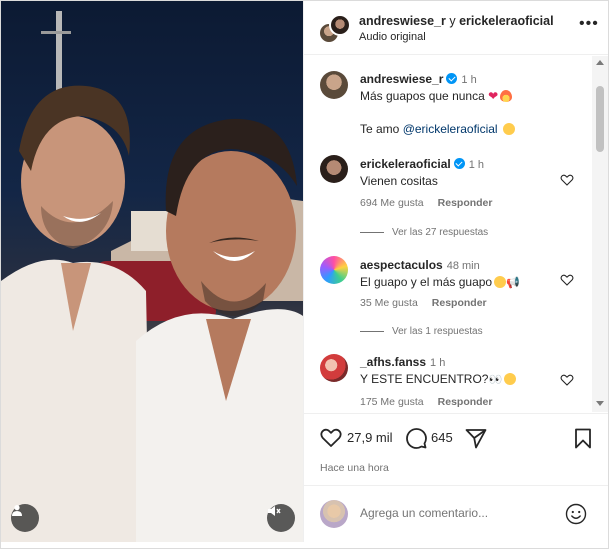  I want to click on comment-username: _afhs.fanss 1 h, so click(402, 362).